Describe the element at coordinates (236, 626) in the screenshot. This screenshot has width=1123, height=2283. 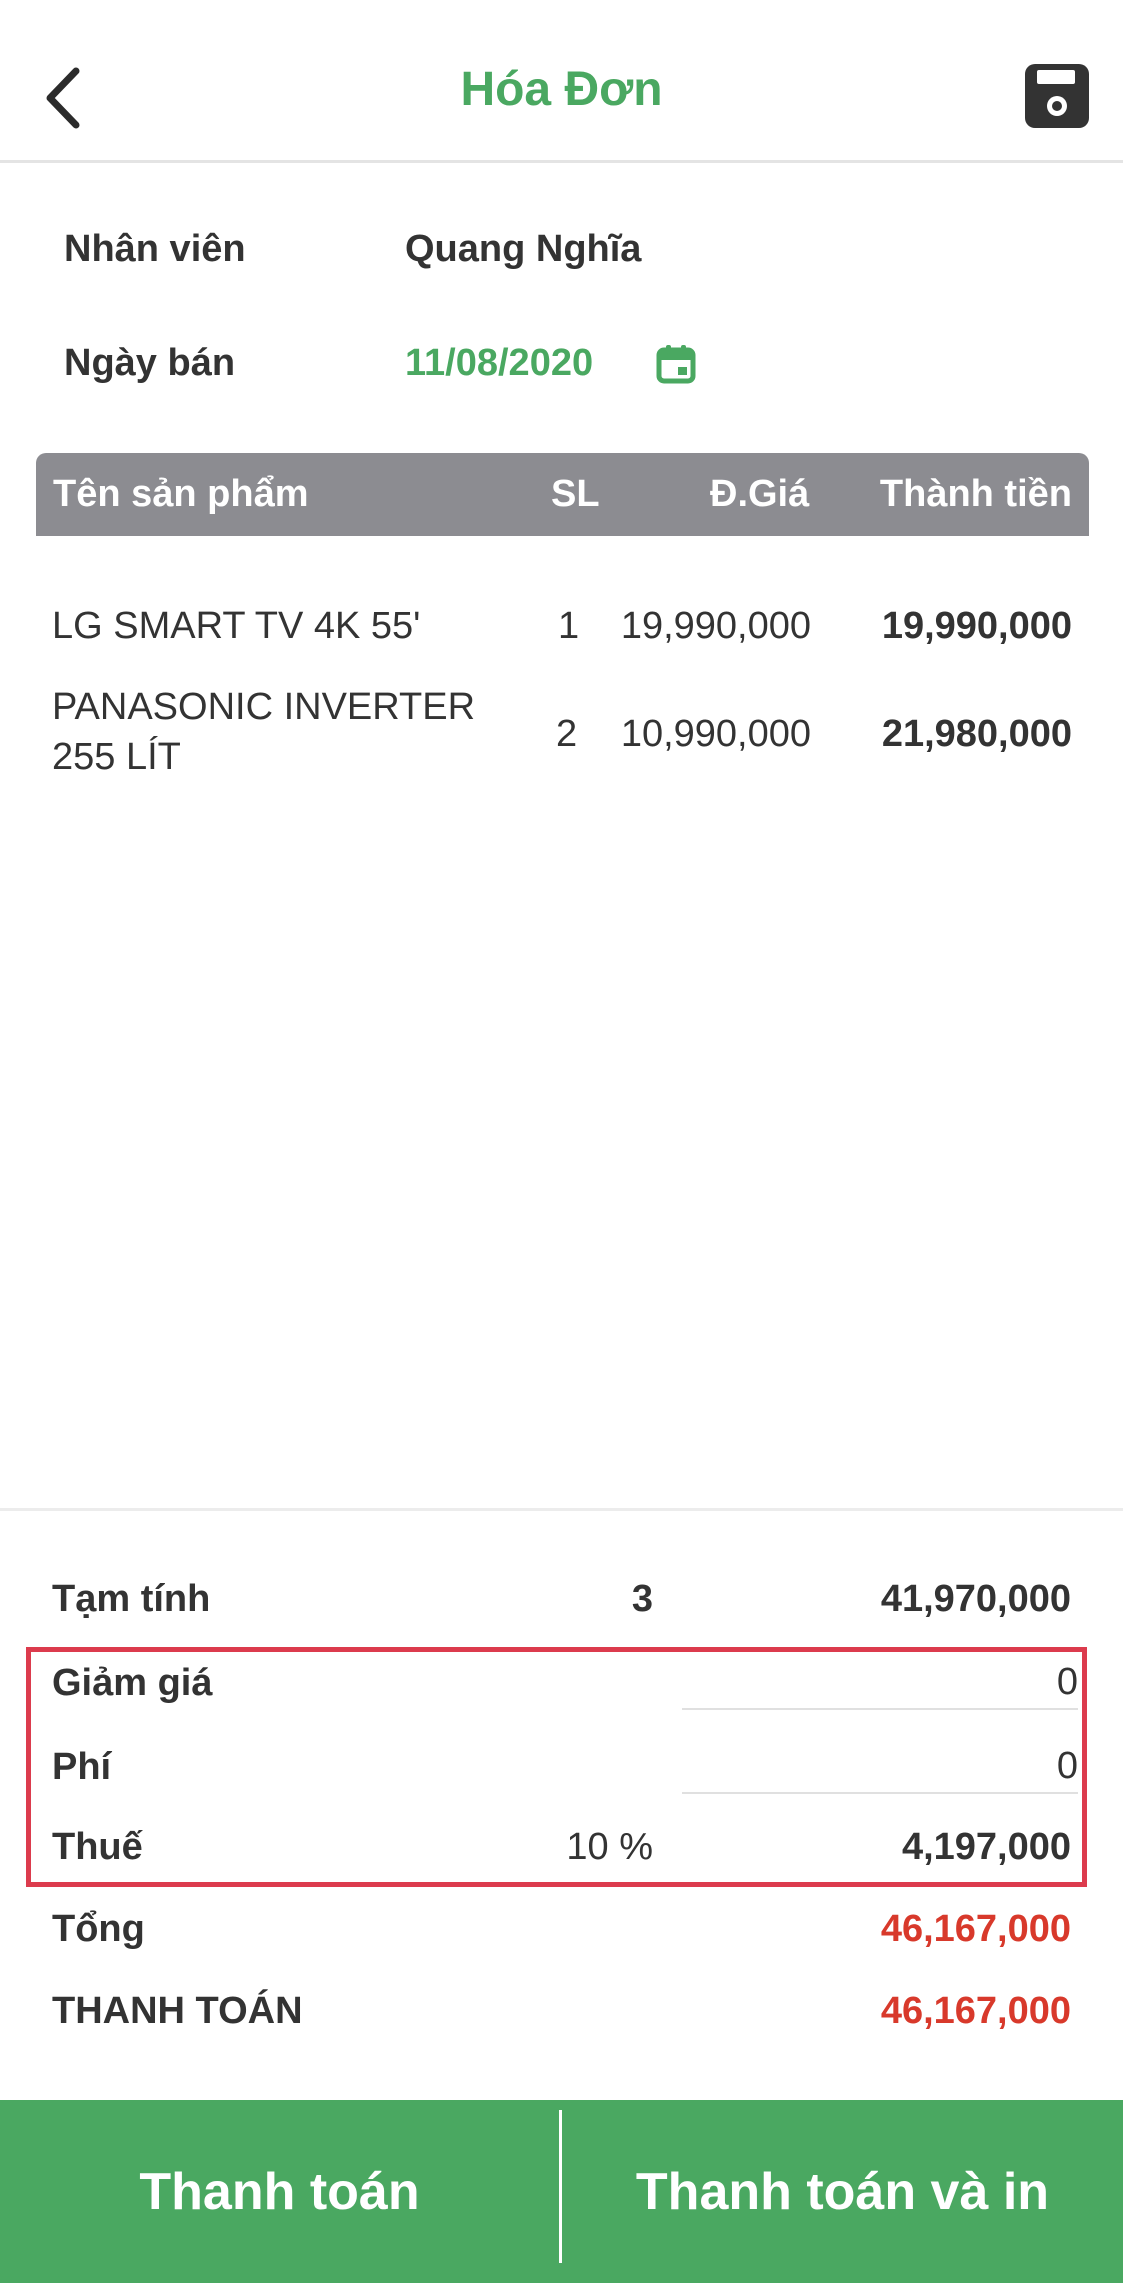
I see `product-name: LG SMART TV 4K 55'` at that location.